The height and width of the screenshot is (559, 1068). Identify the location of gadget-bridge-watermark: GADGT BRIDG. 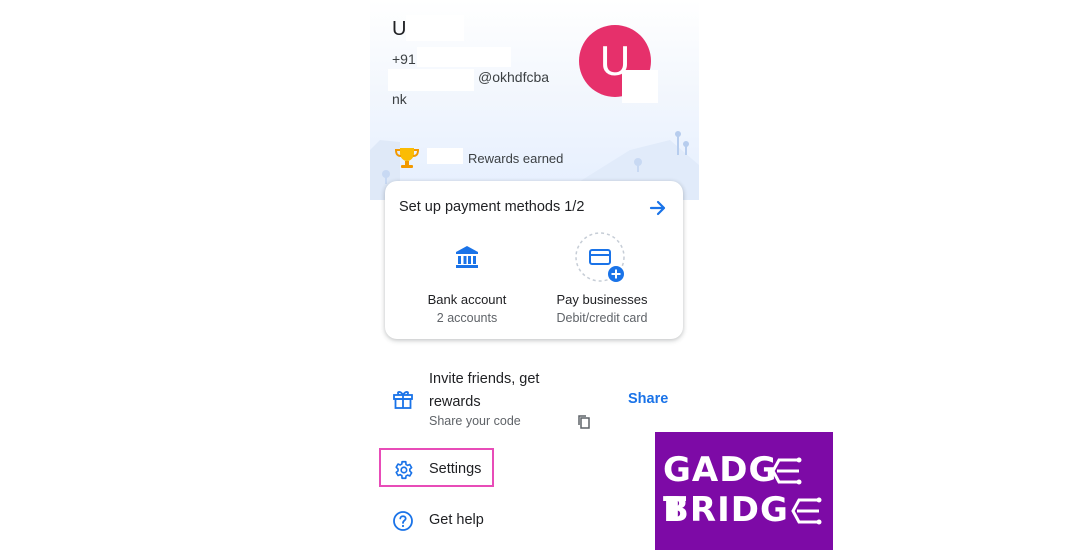
(744, 491).